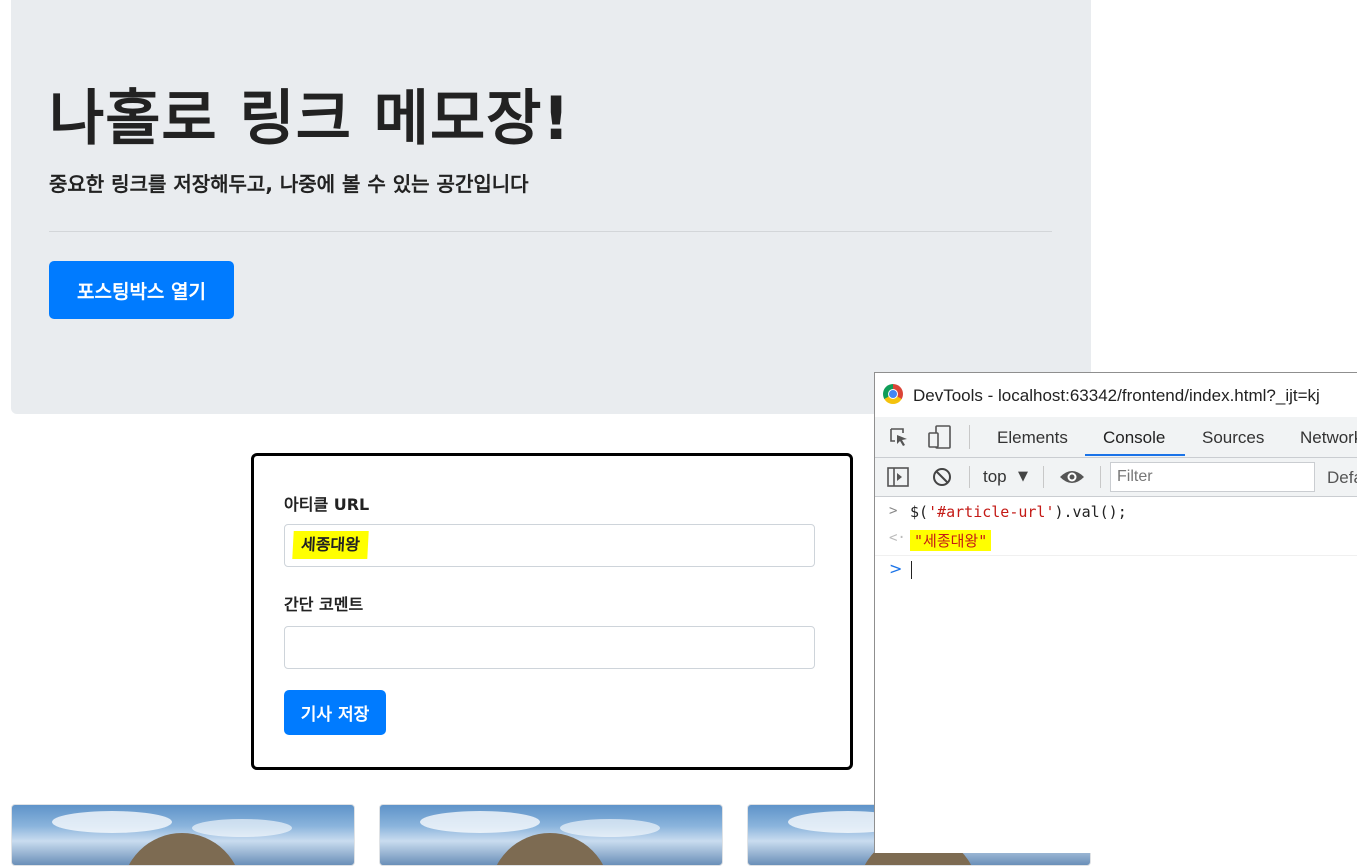 The width and height of the screenshot is (1357, 866). Describe the element at coordinates (141, 290) in the screenshot. I see `open-posting-box-button: 포스팅박스 열기` at that location.